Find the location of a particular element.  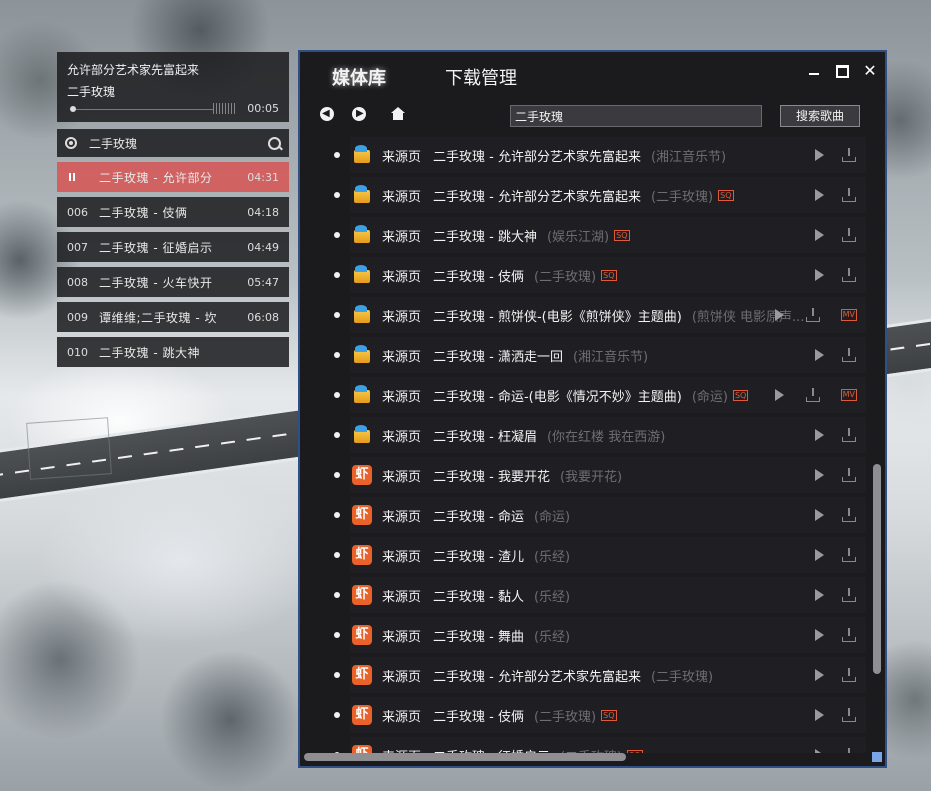

playlist-row: 007 二手玫瑰 - 征婚启示 04:49 is located at coordinates (173, 247).